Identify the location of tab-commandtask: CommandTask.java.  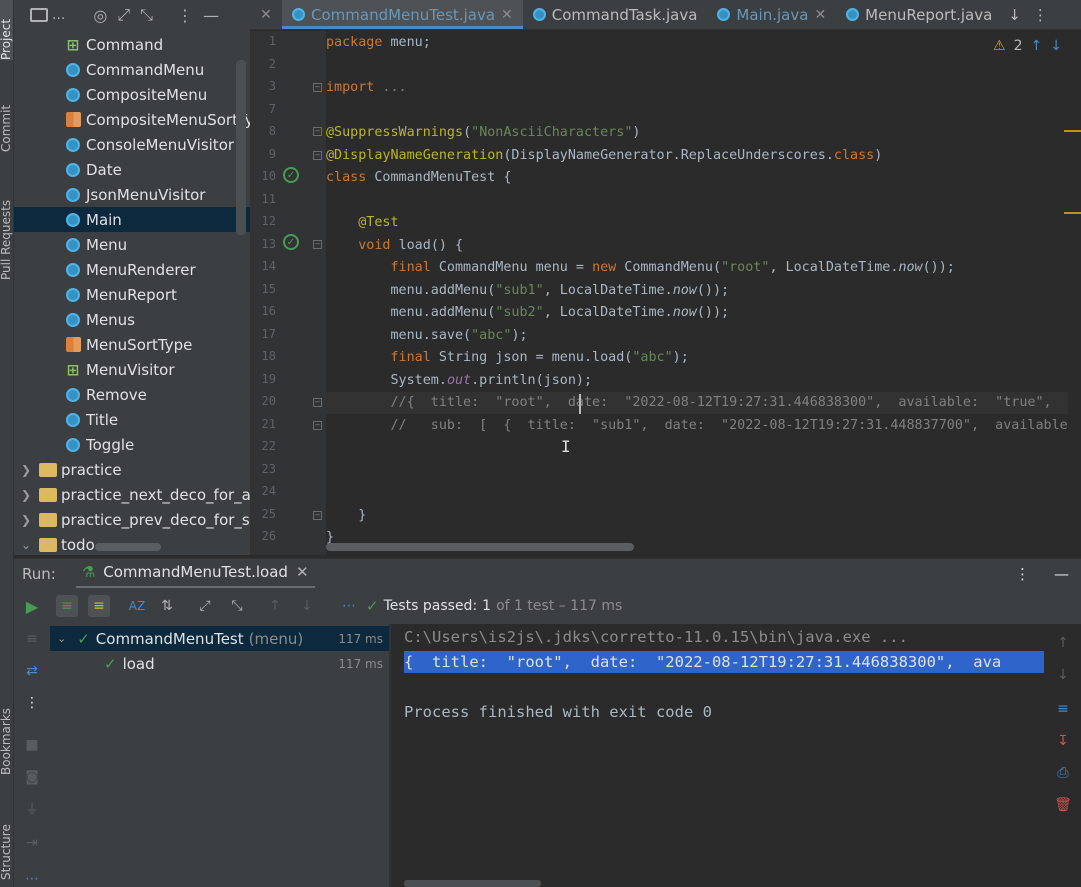
(615, 14).